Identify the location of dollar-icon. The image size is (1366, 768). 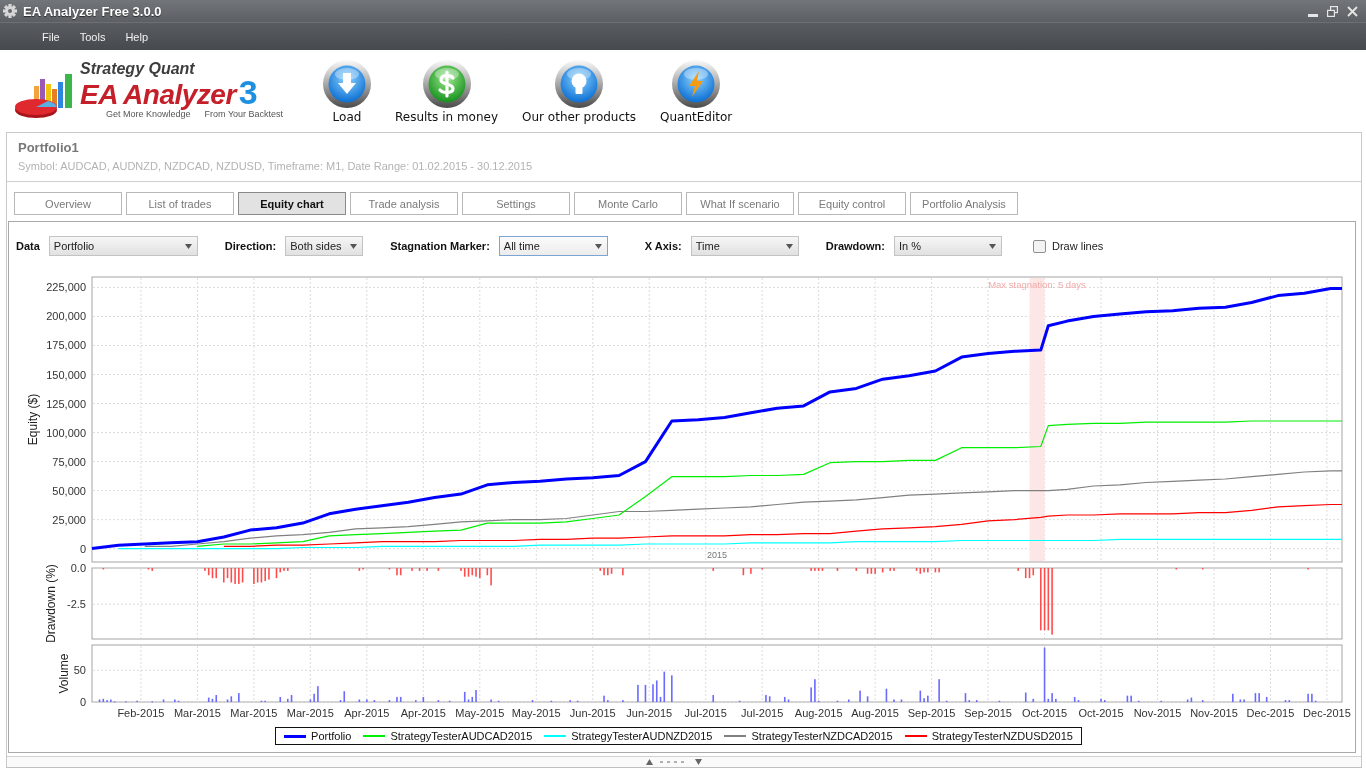
(446, 84).